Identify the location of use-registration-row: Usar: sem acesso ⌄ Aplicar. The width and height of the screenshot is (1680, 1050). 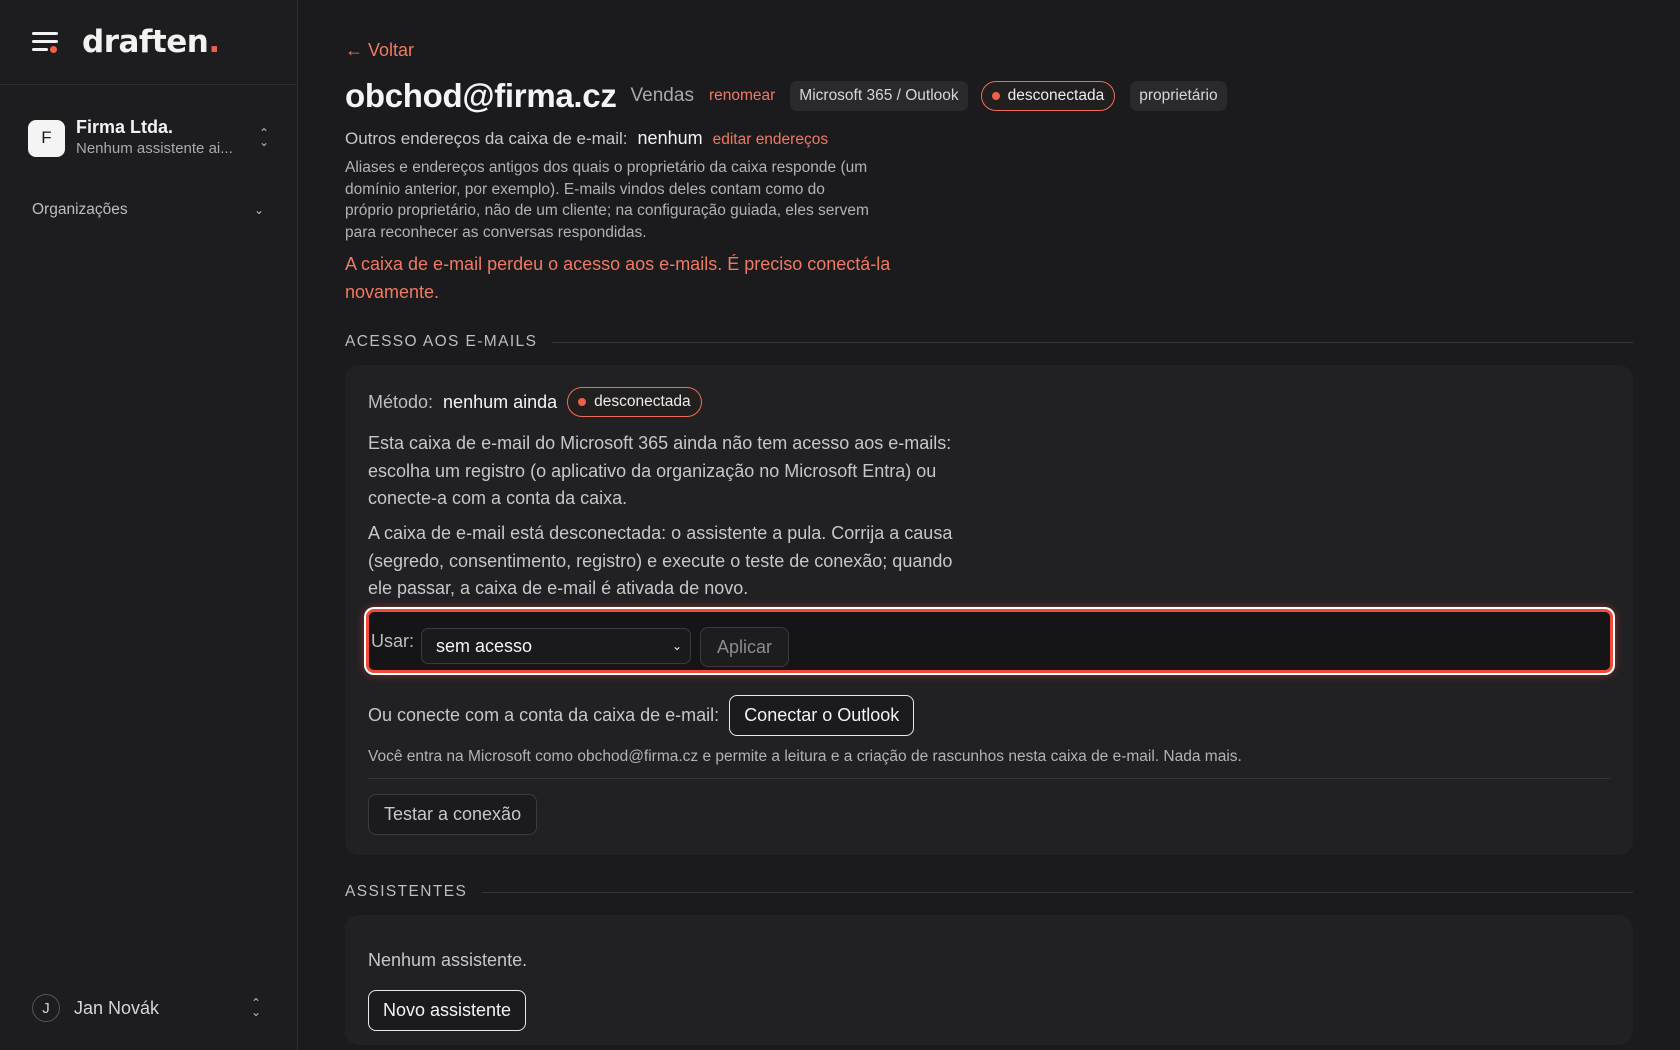
(989, 641).